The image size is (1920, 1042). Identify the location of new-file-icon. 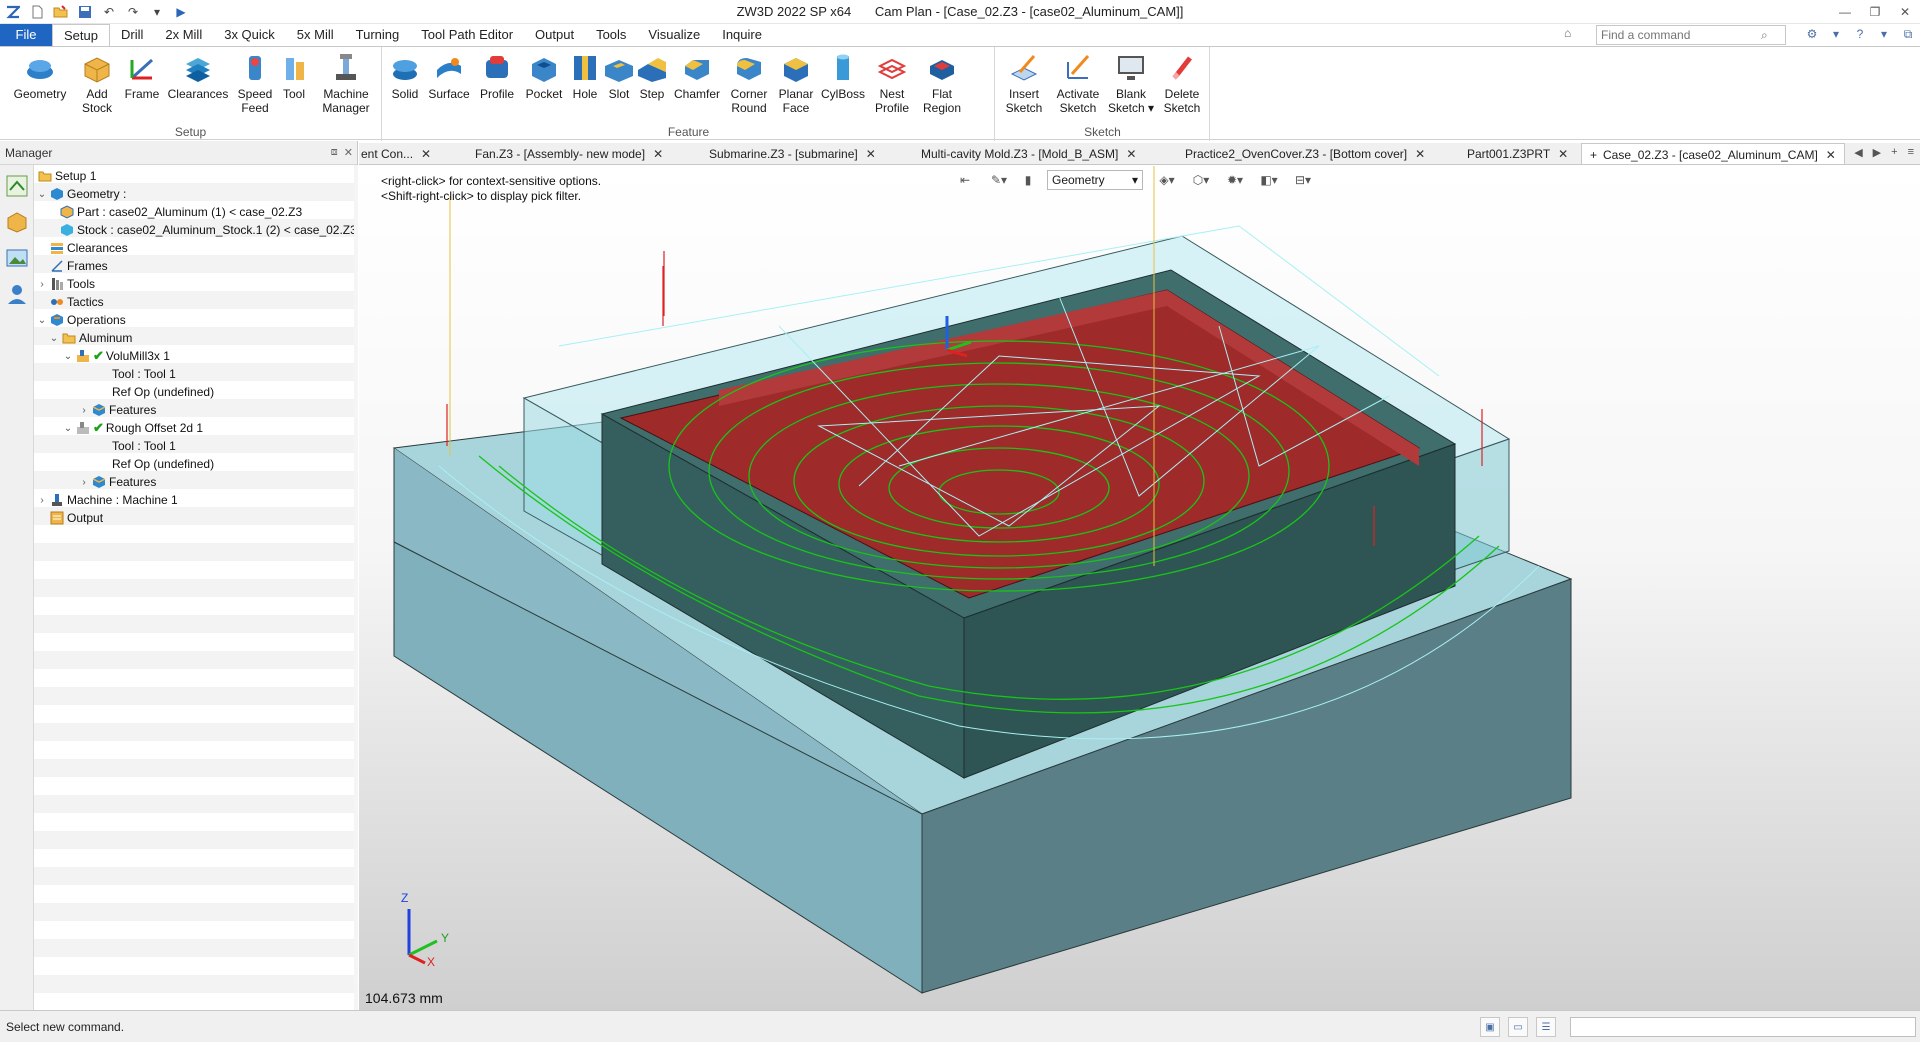
(37, 12).